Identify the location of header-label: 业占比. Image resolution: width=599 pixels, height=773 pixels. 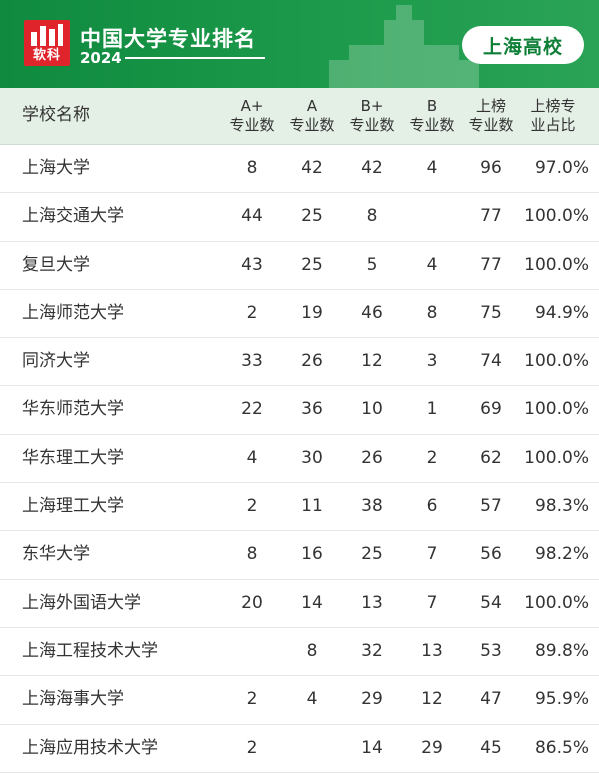
(553, 125).